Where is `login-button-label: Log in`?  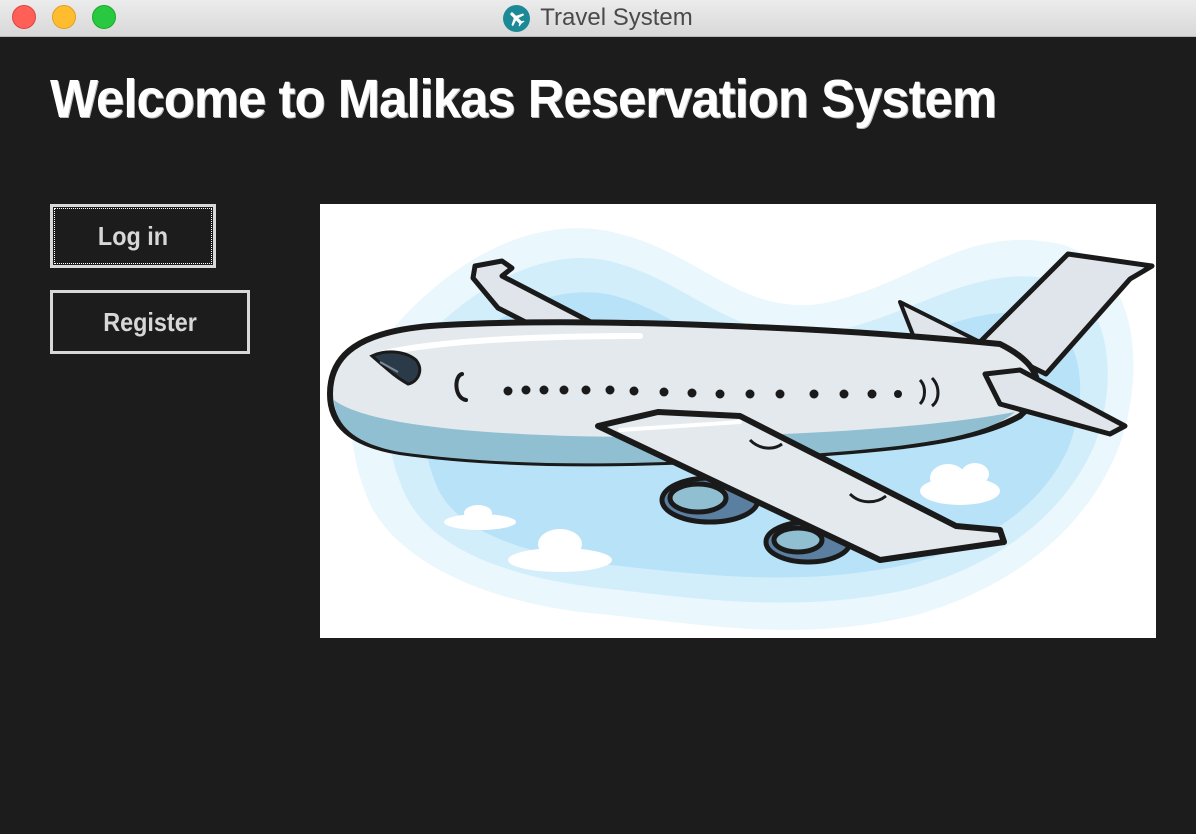 login-button-label: Log in is located at coordinates (133, 235).